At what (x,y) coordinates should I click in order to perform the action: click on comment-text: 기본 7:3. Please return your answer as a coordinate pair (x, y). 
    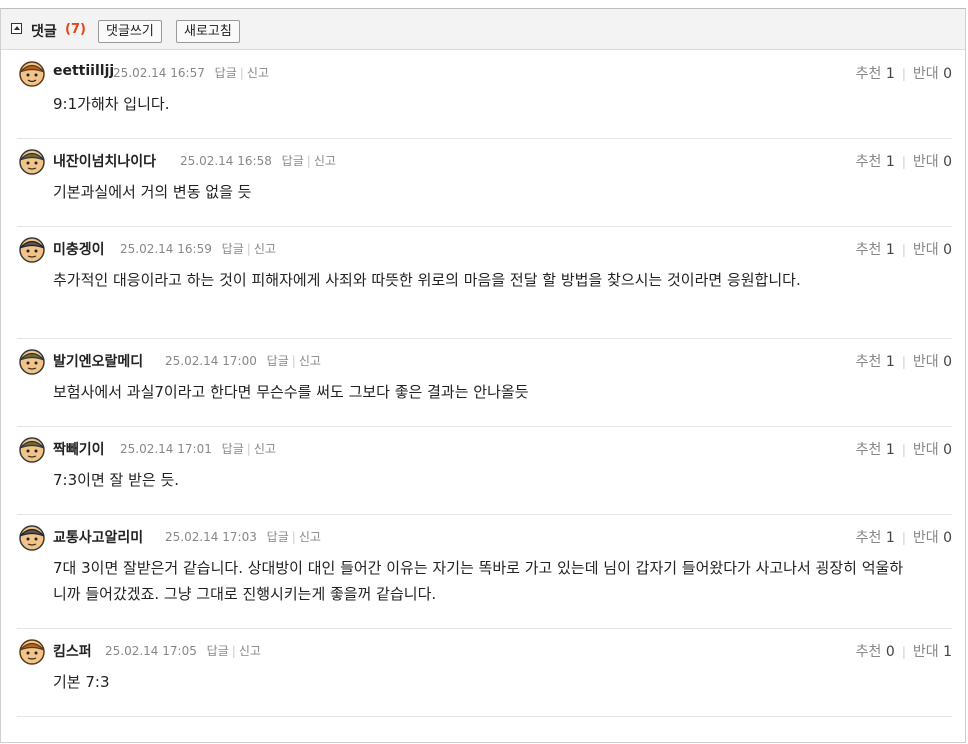
    Looking at the image, I should click on (81, 682).